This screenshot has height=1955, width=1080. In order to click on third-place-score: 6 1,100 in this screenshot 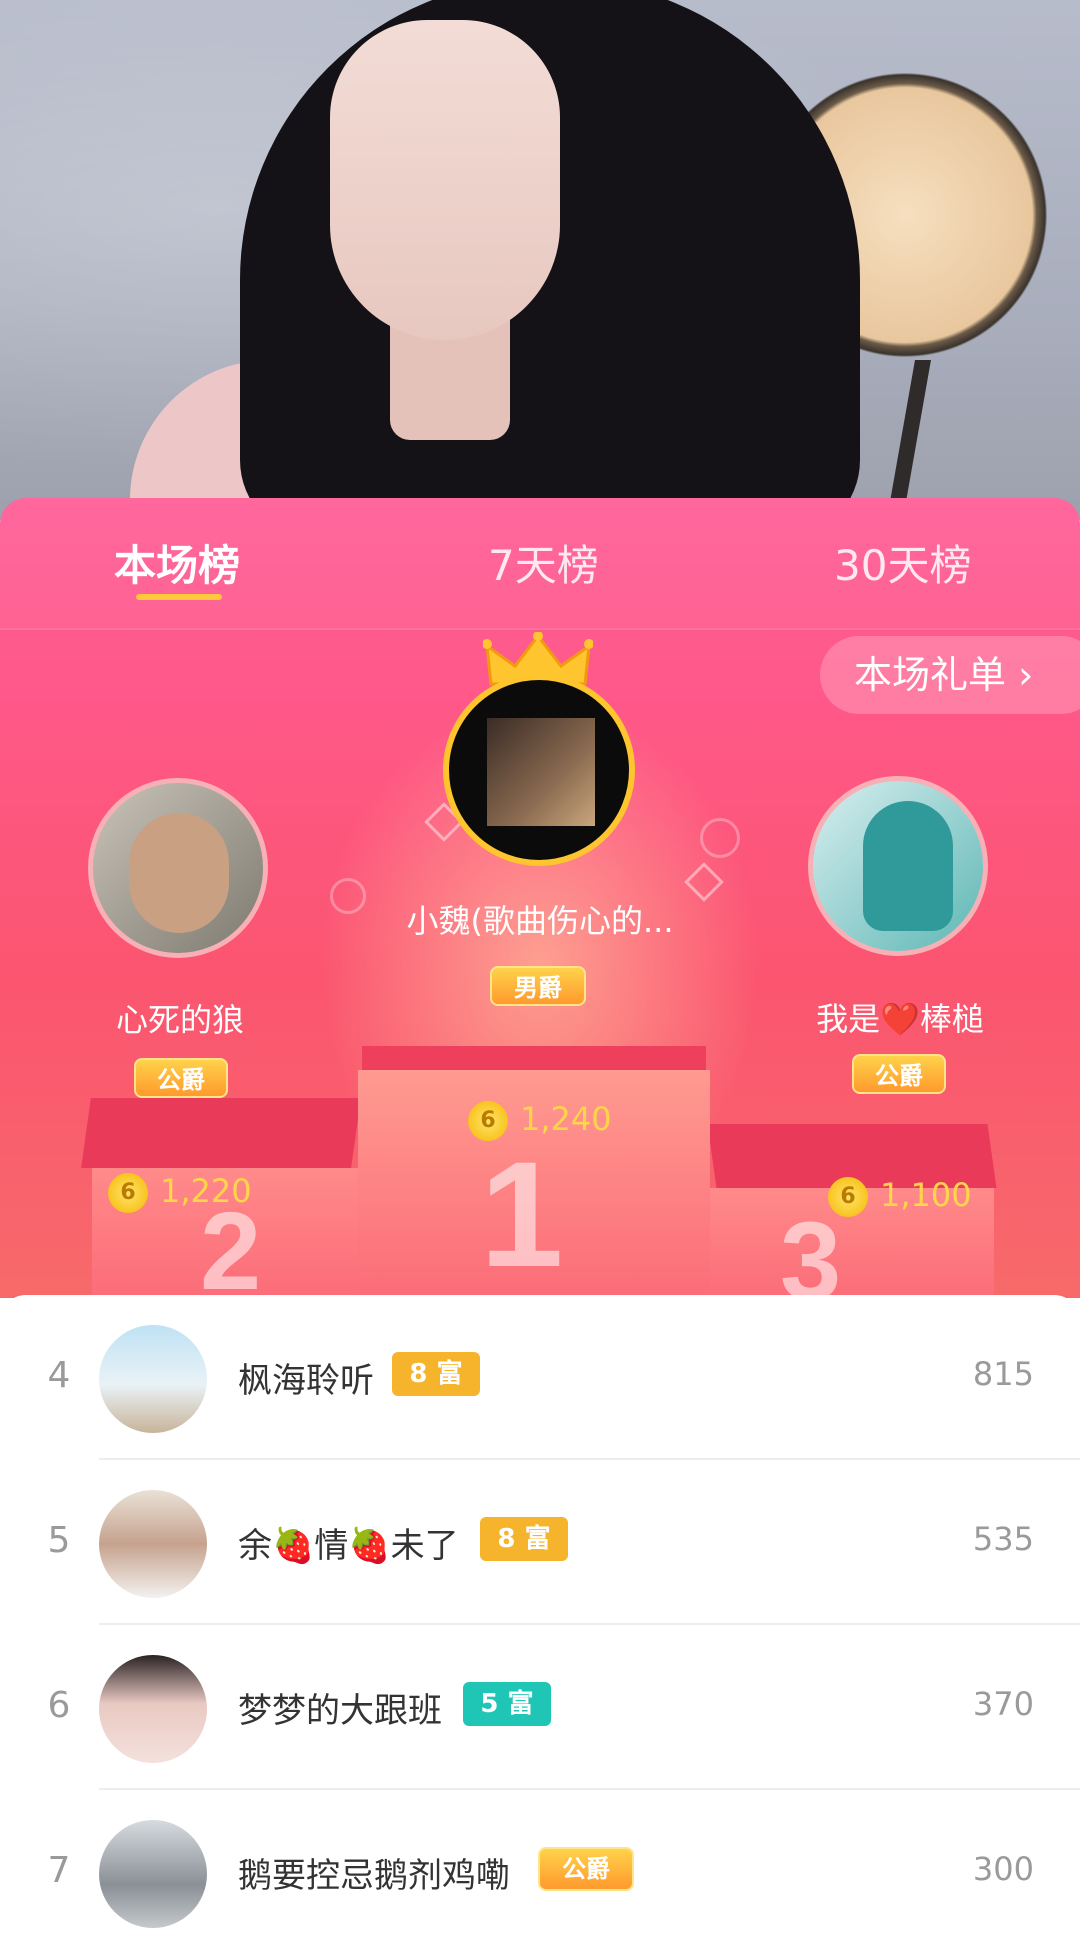, I will do `click(900, 1195)`.